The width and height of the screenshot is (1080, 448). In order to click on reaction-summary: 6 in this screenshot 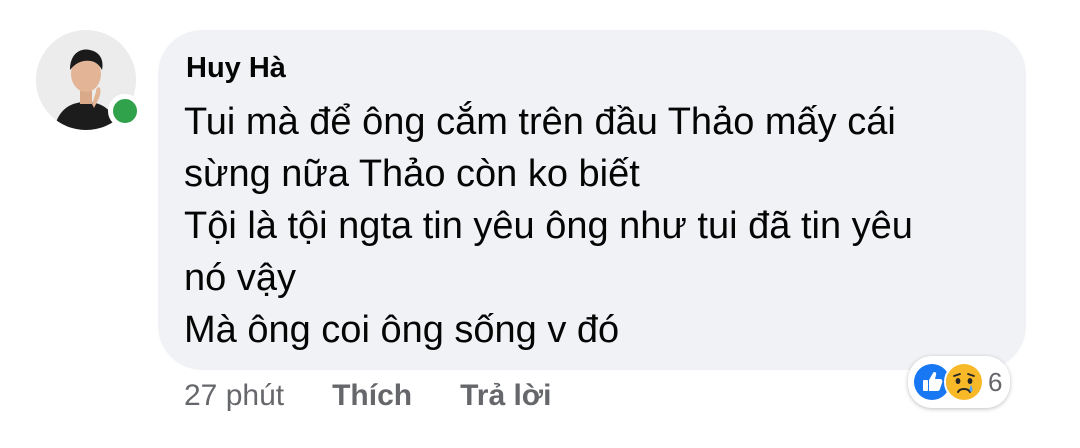, I will do `click(959, 382)`.